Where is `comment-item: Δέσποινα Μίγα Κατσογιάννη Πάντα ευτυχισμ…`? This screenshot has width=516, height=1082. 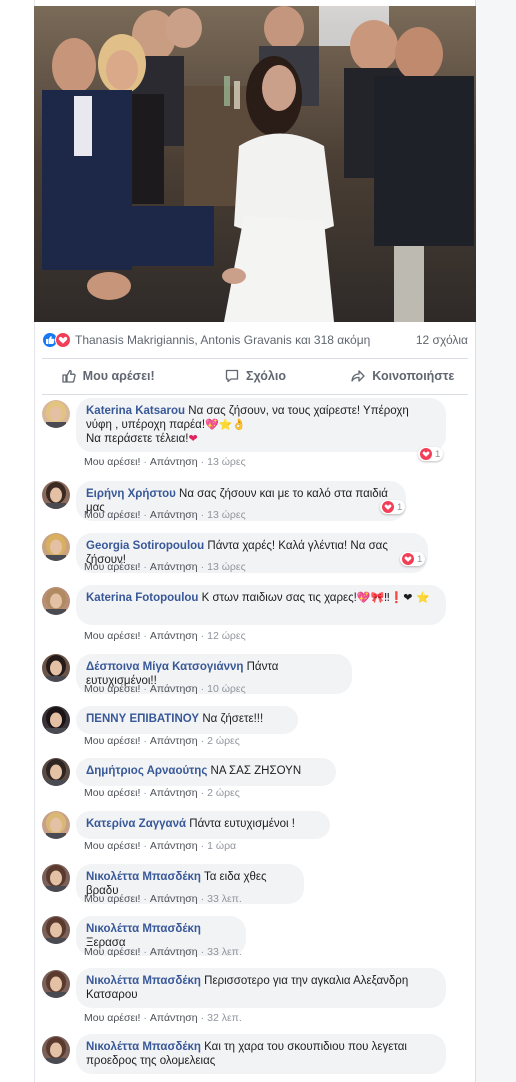
comment-item: Δέσποινα Μίγα Κατσογιάννη Πάντα ευτυχισμ… is located at coordinates (252, 675).